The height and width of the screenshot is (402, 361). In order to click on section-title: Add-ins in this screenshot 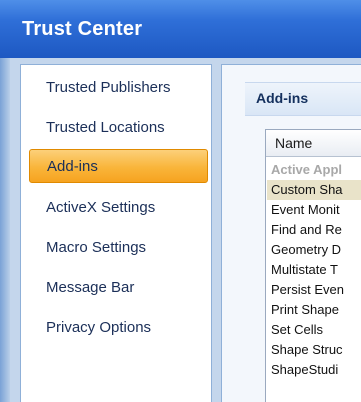, I will do `click(282, 98)`.